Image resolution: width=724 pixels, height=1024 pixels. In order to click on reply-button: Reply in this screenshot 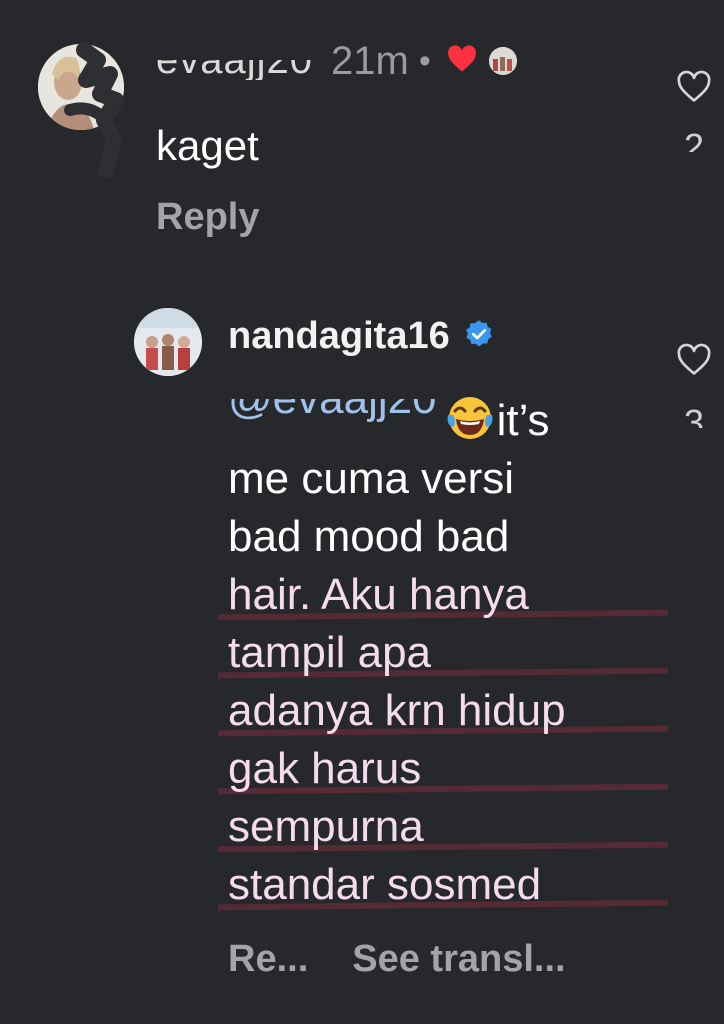, I will do `click(207, 217)`.